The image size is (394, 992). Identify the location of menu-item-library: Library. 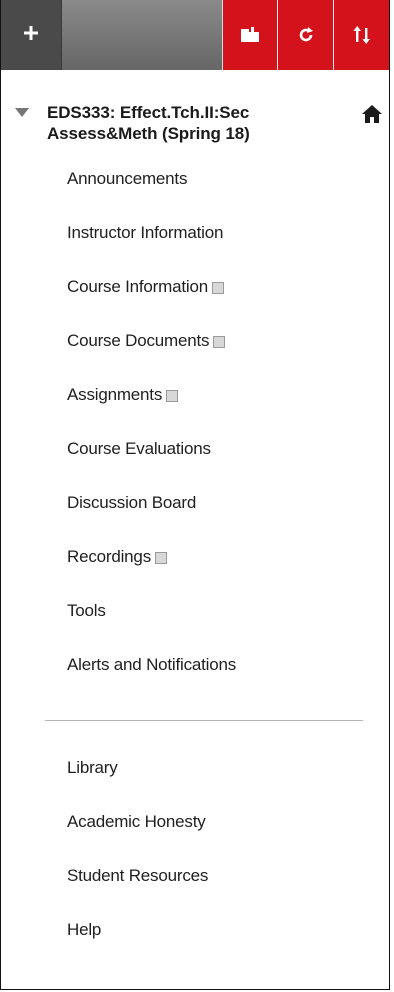
(228, 768).